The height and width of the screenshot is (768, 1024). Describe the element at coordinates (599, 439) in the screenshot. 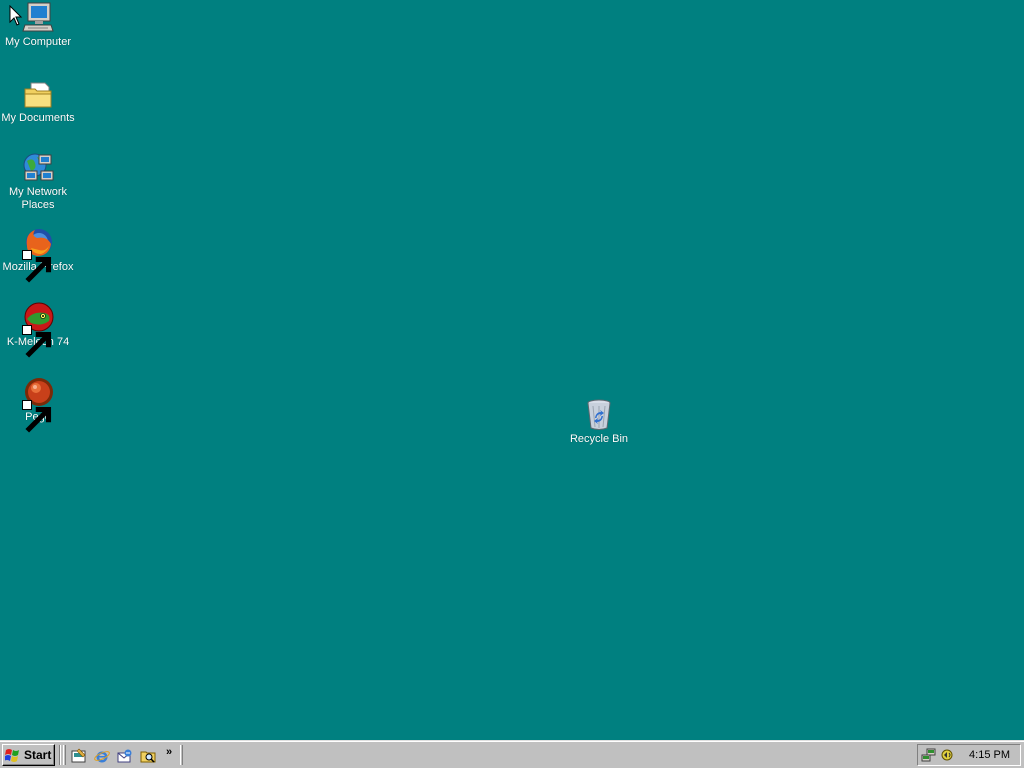

I see `desktop-icon-label: Recycle Bin` at that location.